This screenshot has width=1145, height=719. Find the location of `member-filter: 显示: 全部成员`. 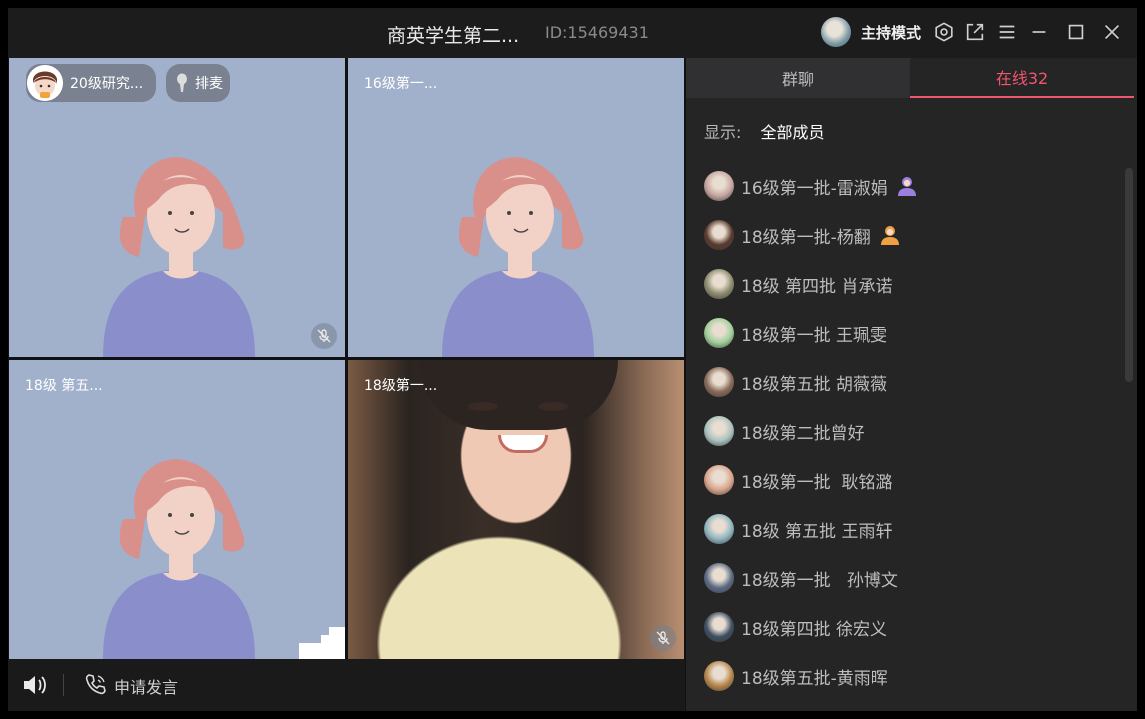

member-filter: 显示: 全部成员 is located at coordinates (764, 131).